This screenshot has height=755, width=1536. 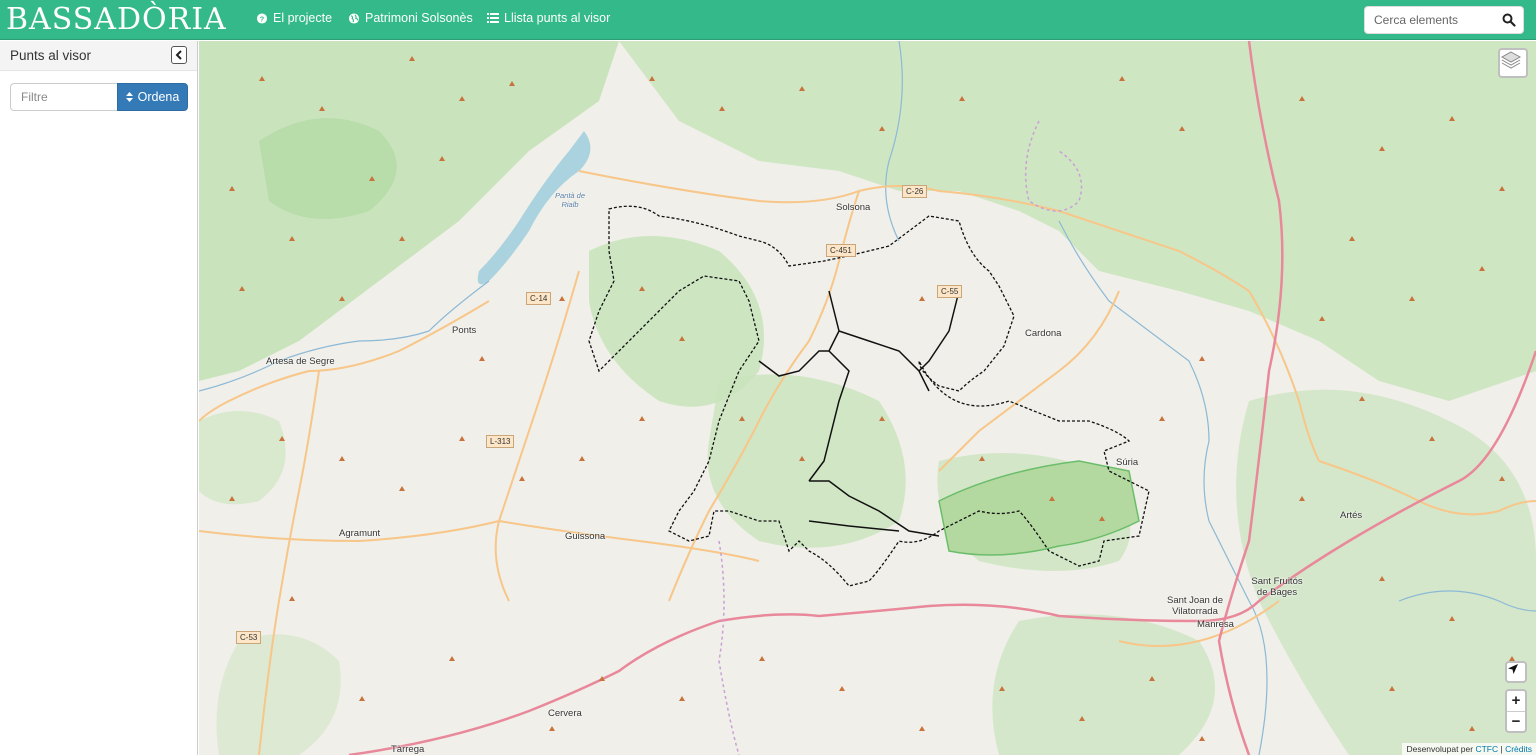 What do you see at coordinates (1516, 720) in the screenshot?
I see `zoom-out-button: −` at bounding box center [1516, 720].